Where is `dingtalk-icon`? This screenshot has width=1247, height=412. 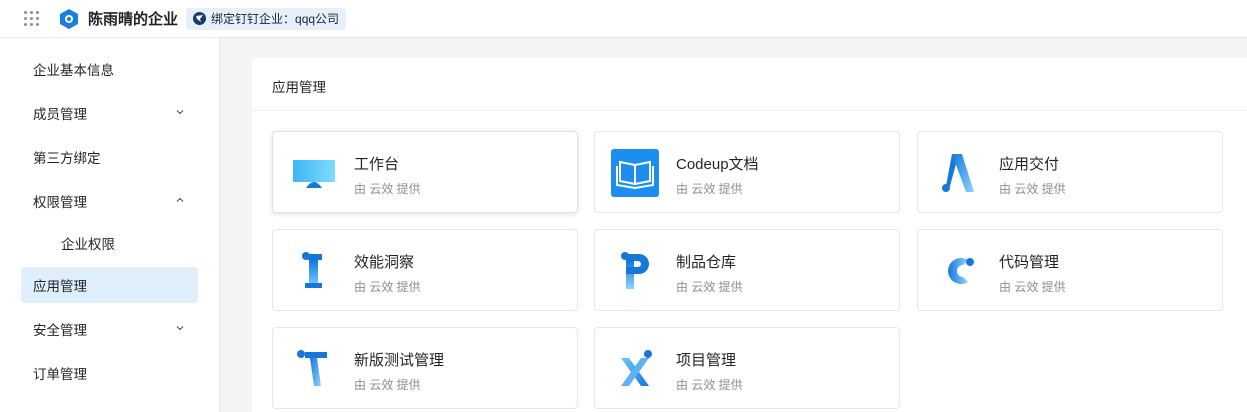
dingtalk-icon is located at coordinates (200, 18).